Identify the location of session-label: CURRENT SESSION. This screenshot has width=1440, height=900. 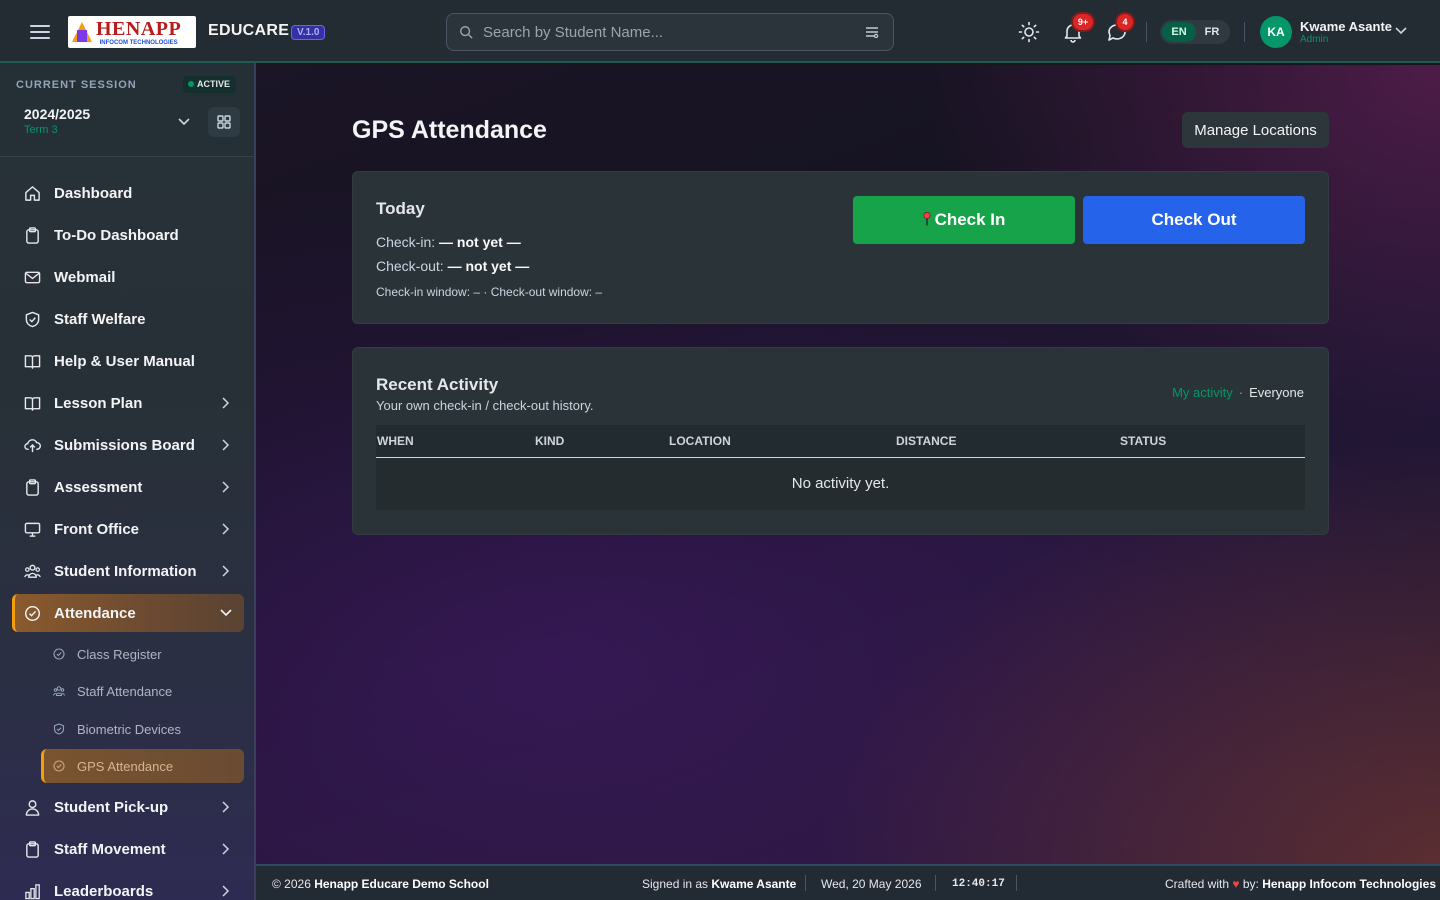
(76, 85).